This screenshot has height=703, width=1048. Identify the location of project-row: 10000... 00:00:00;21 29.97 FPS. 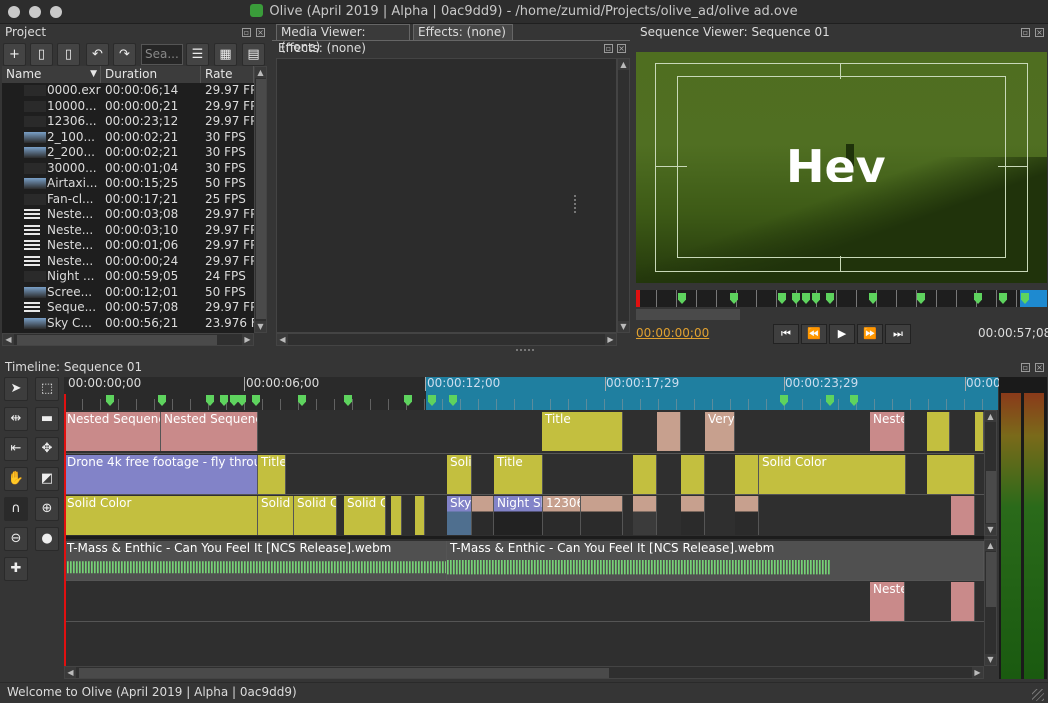
(134, 106).